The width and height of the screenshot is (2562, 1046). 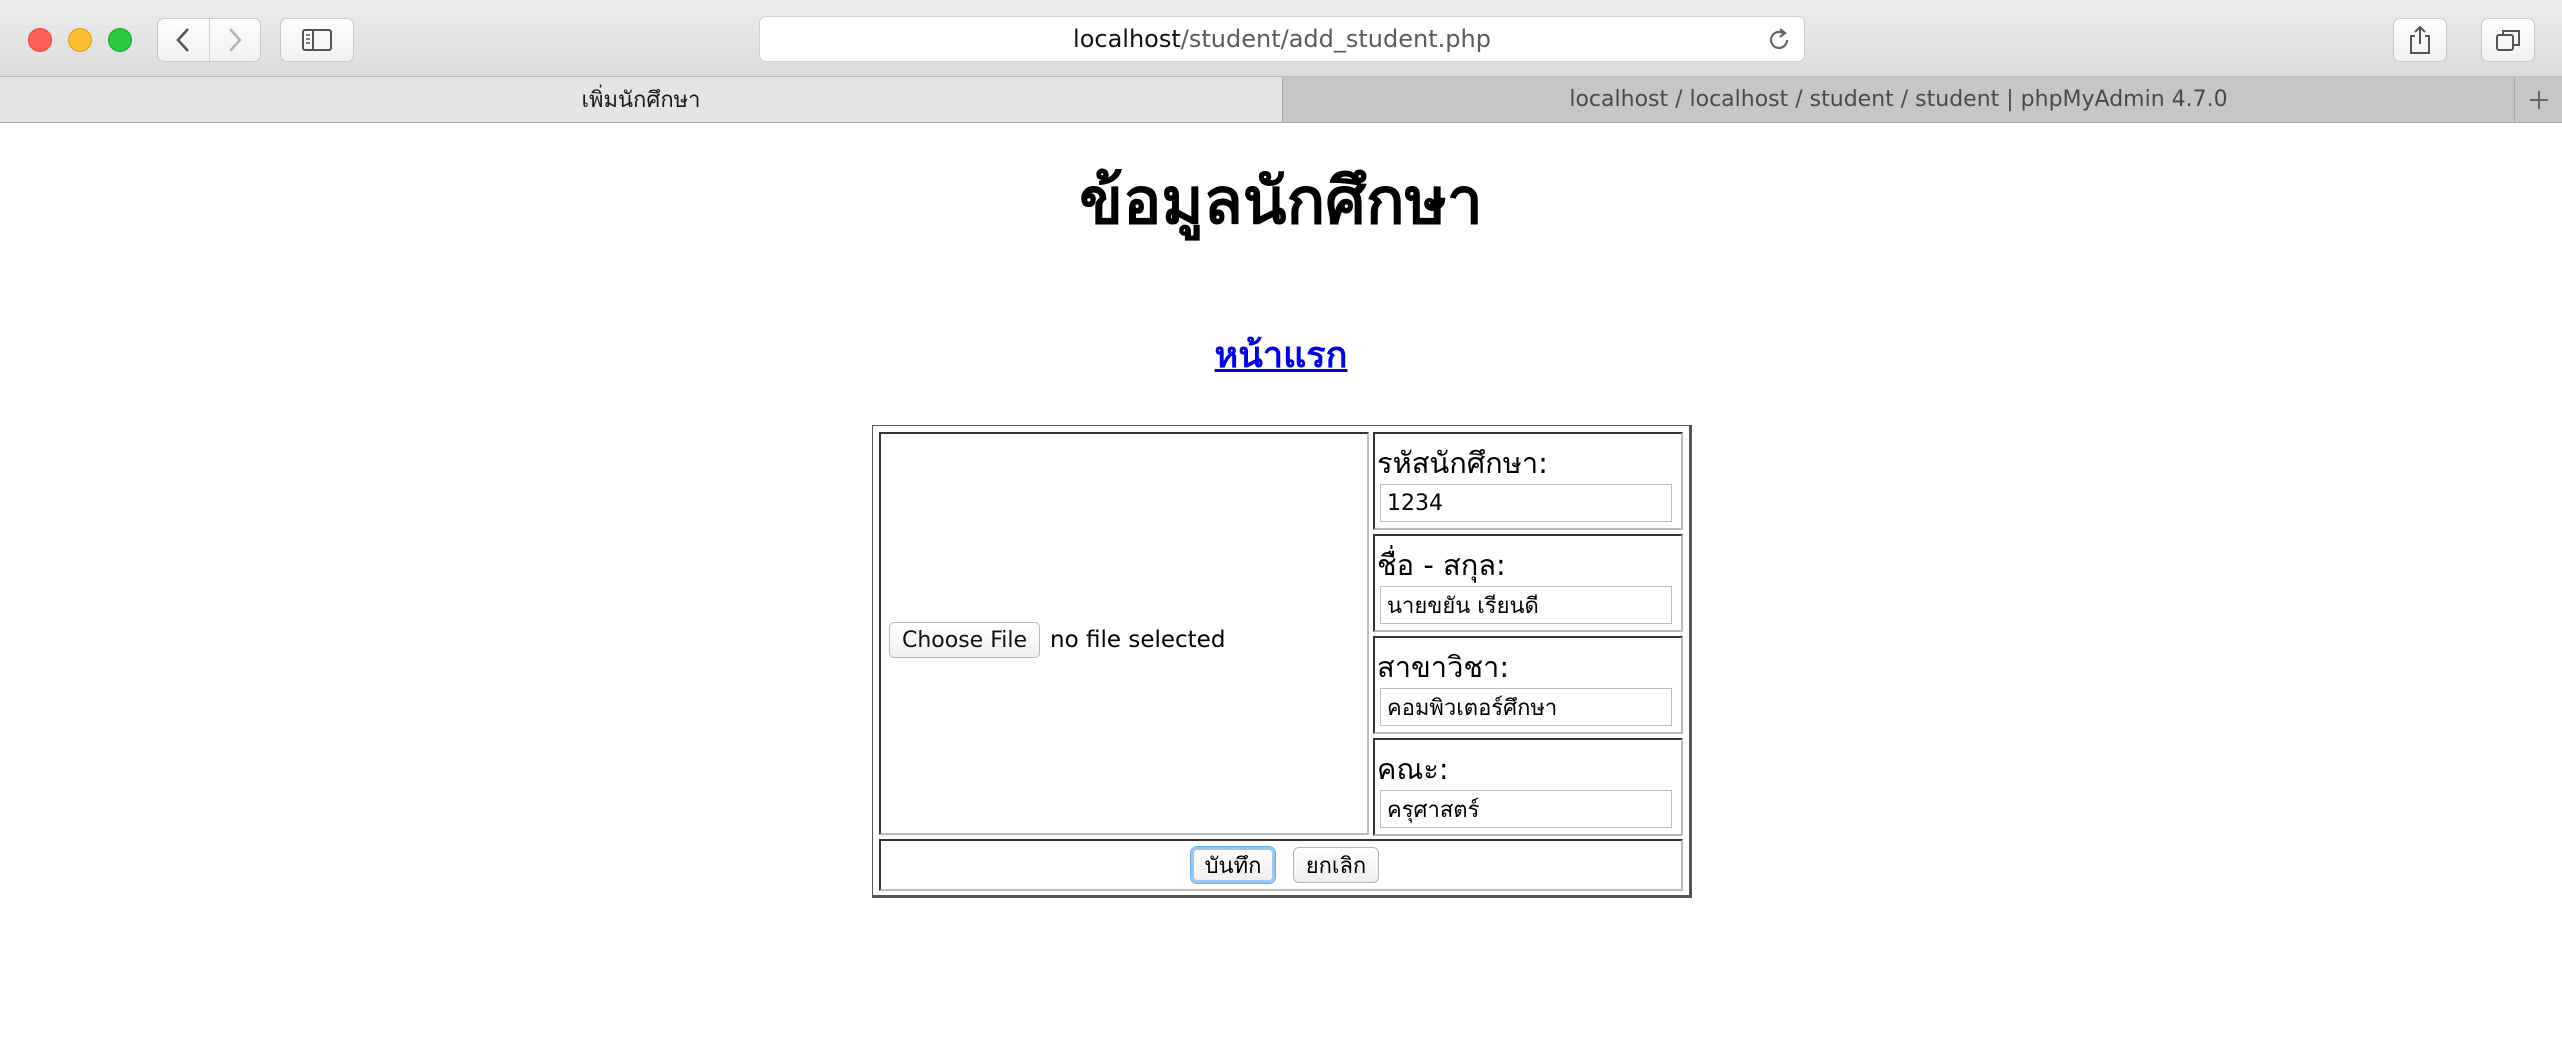 What do you see at coordinates (1528, 685) in the screenshot?
I see `major-cell: สาขาวิชา: คอมพิวเตอร์ศึกษา` at bounding box center [1528, 685].